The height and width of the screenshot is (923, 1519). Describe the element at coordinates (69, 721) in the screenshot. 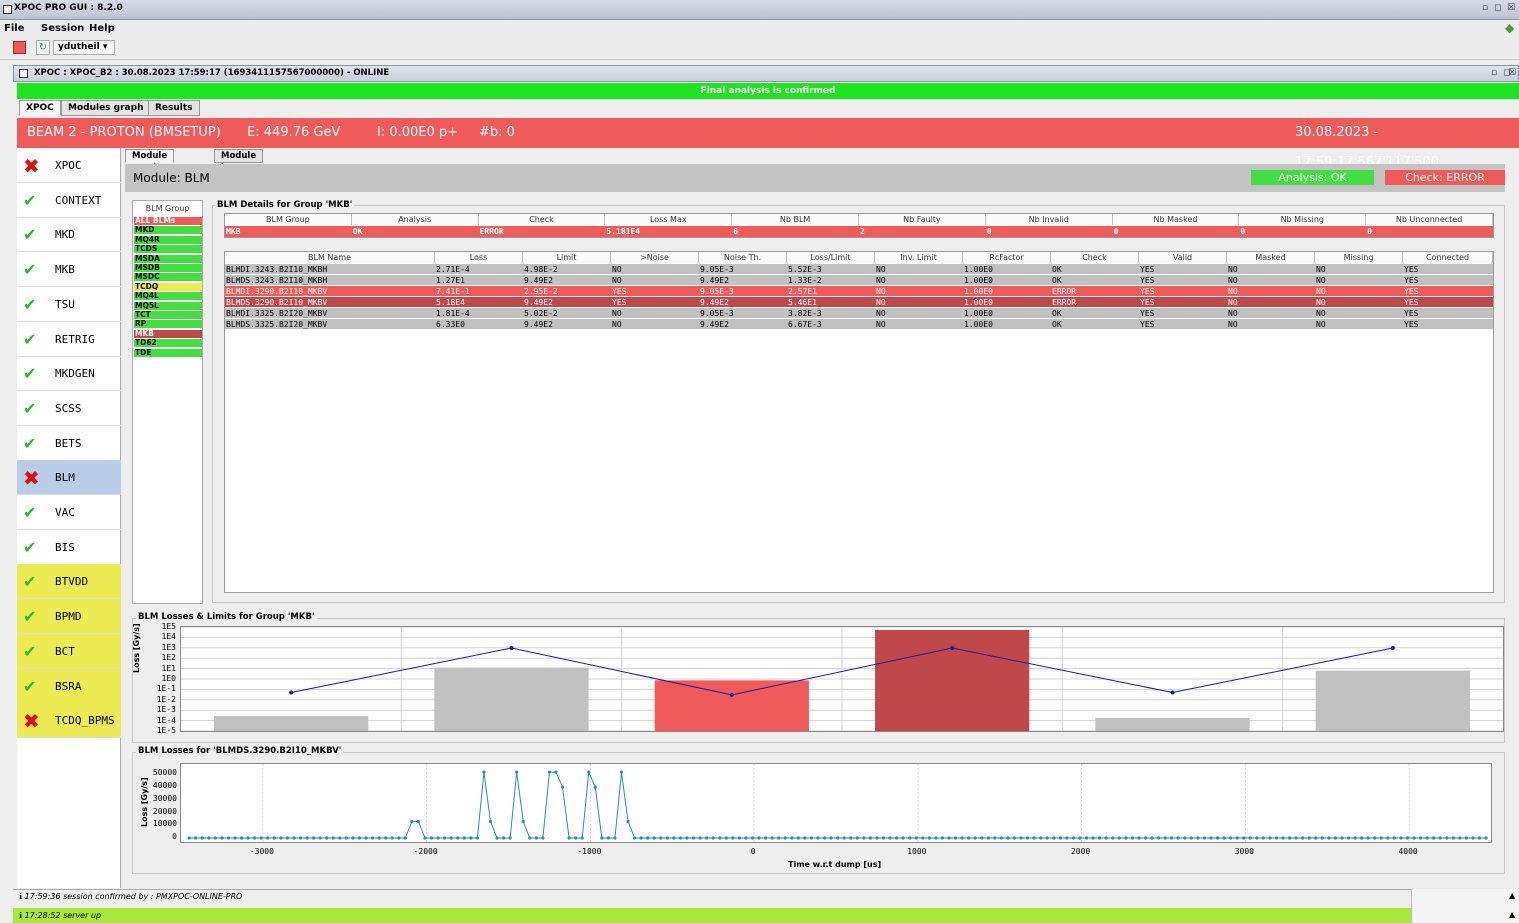

I see `sidebar-item-tcdq_bpms: ✖ TCDQ_BPMS` at that location.